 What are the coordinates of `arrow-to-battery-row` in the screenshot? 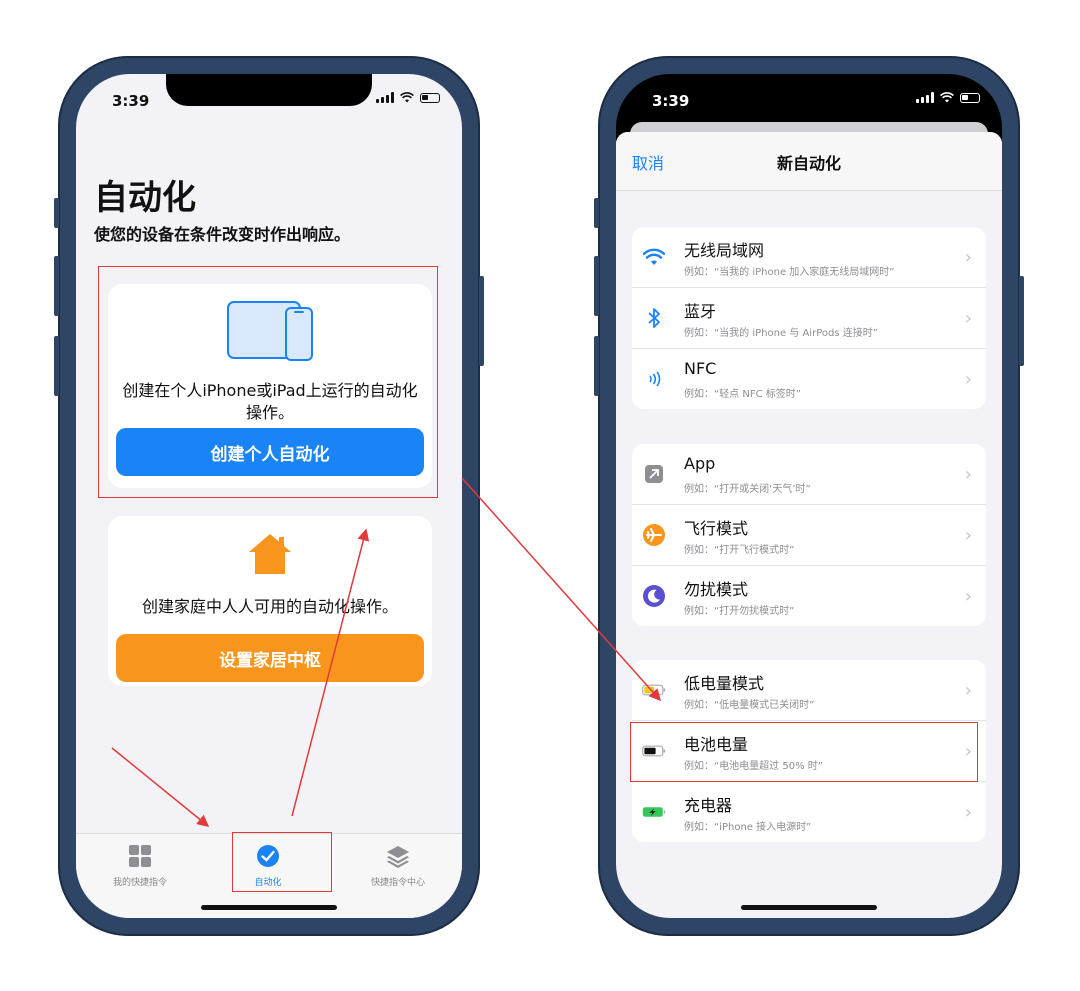 It's located at (561, 589).